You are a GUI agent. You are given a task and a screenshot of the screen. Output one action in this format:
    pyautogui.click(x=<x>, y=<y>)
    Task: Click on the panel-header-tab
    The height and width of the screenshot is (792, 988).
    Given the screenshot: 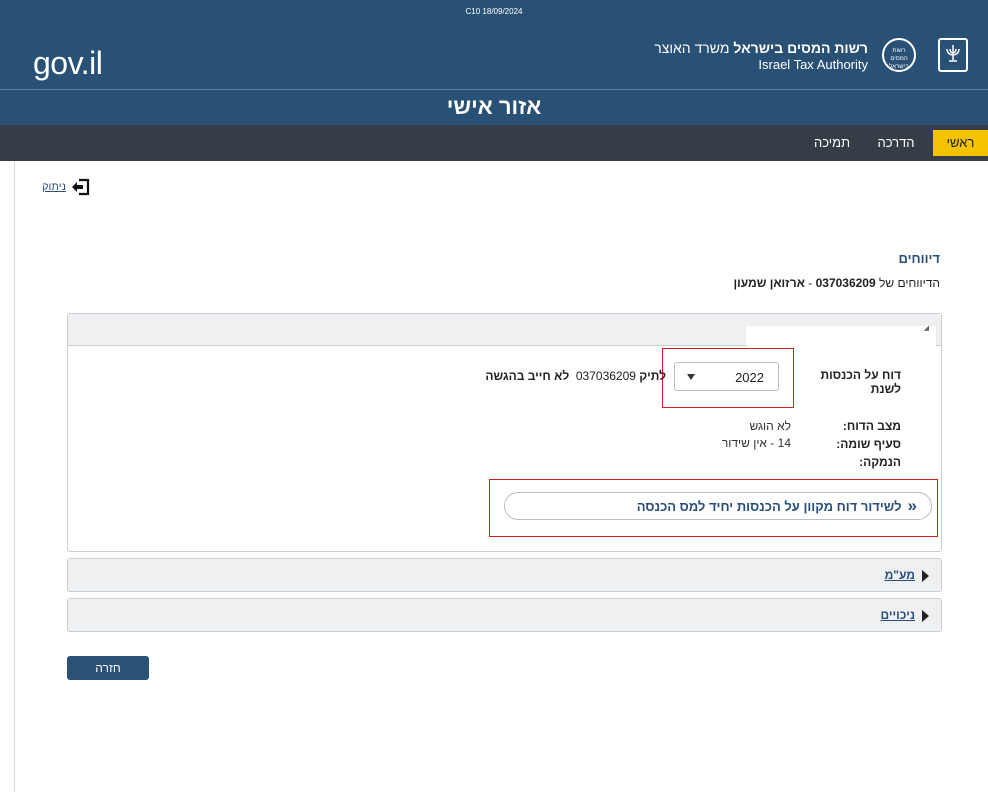 What is the action you would take?
    pyautogui.click(x=841, y=336)
    